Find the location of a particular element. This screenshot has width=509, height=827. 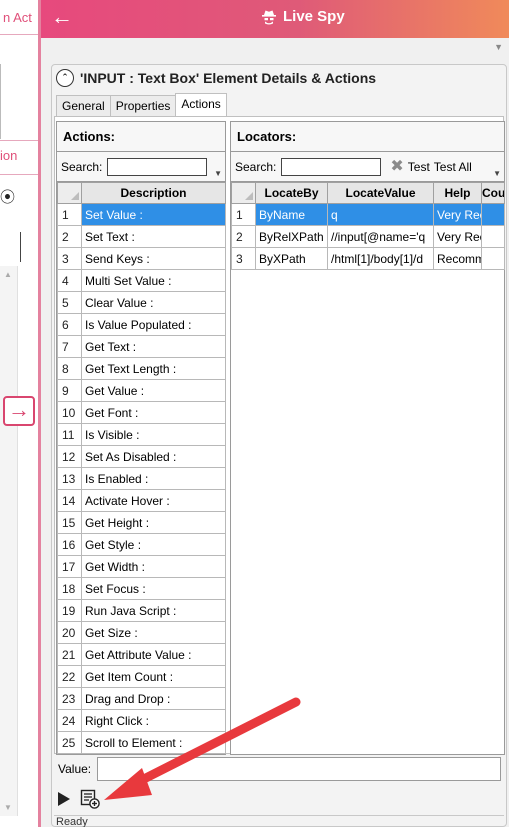

arrow-right-icon: → is located at coordinates (19, 411).